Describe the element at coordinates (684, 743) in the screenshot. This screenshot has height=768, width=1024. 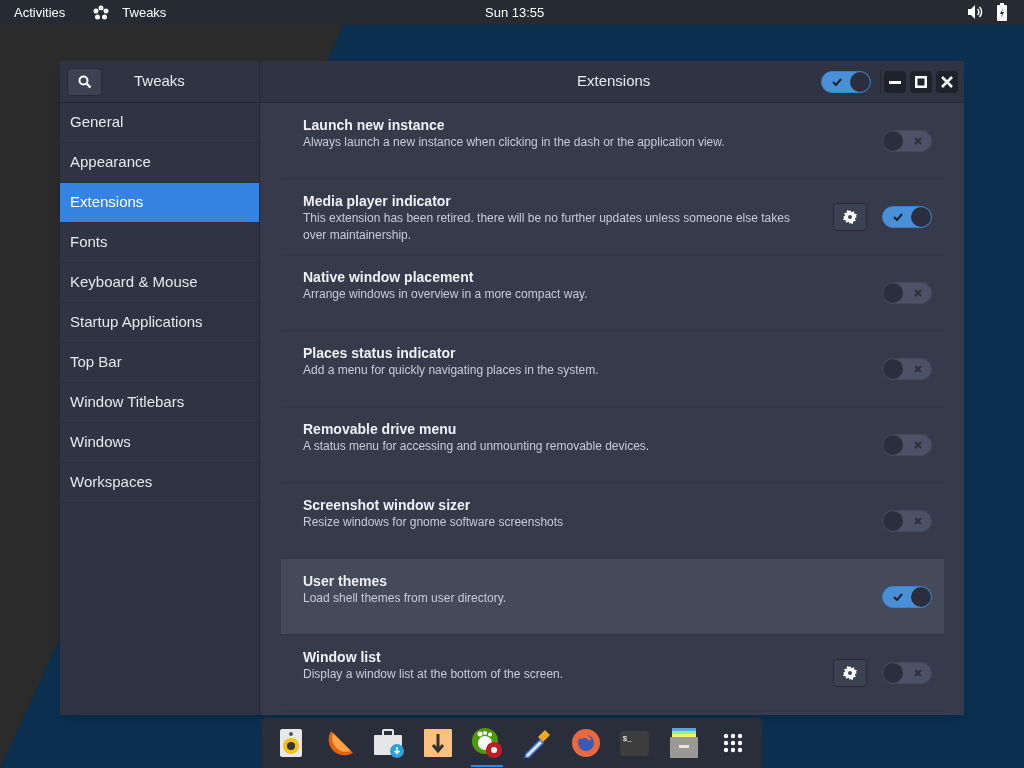
I see `file-cabinet-icon` at that location.